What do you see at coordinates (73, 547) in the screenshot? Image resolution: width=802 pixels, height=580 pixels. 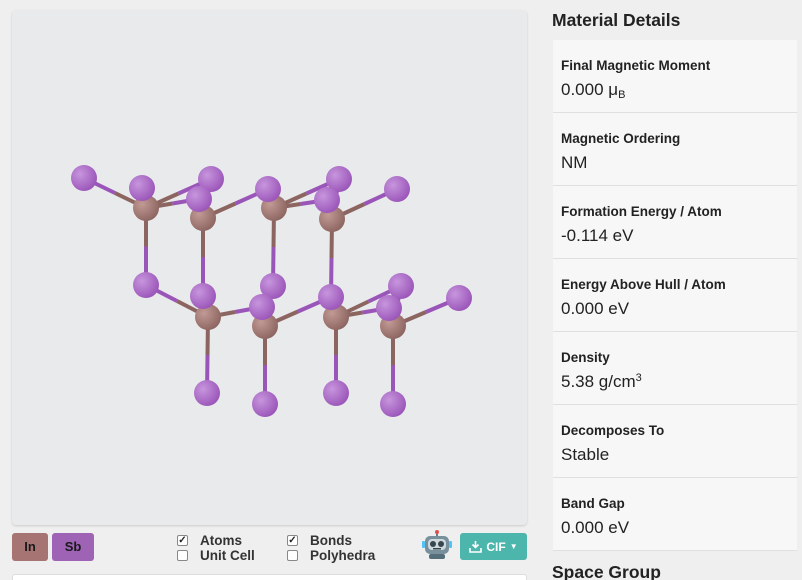 I see `element-legend-sb: Sb` at bounding box center [73, 547].